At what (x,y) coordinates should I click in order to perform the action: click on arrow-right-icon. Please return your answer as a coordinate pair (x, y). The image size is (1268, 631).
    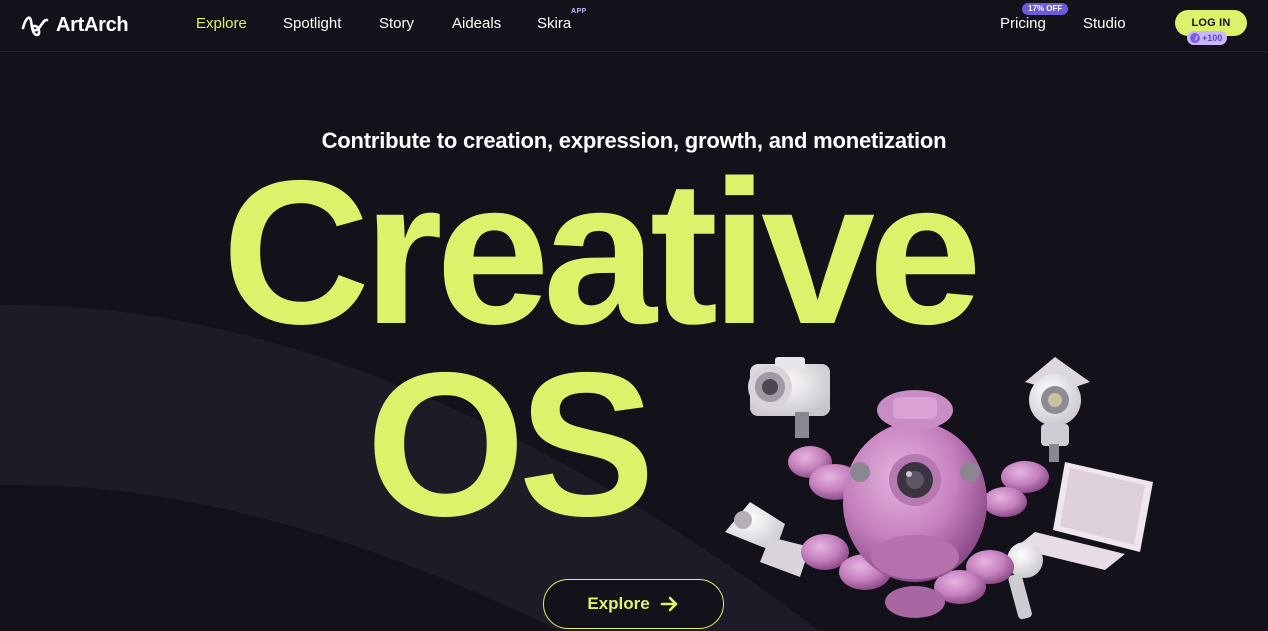
    Looking at the image, I should click on (668, 604).